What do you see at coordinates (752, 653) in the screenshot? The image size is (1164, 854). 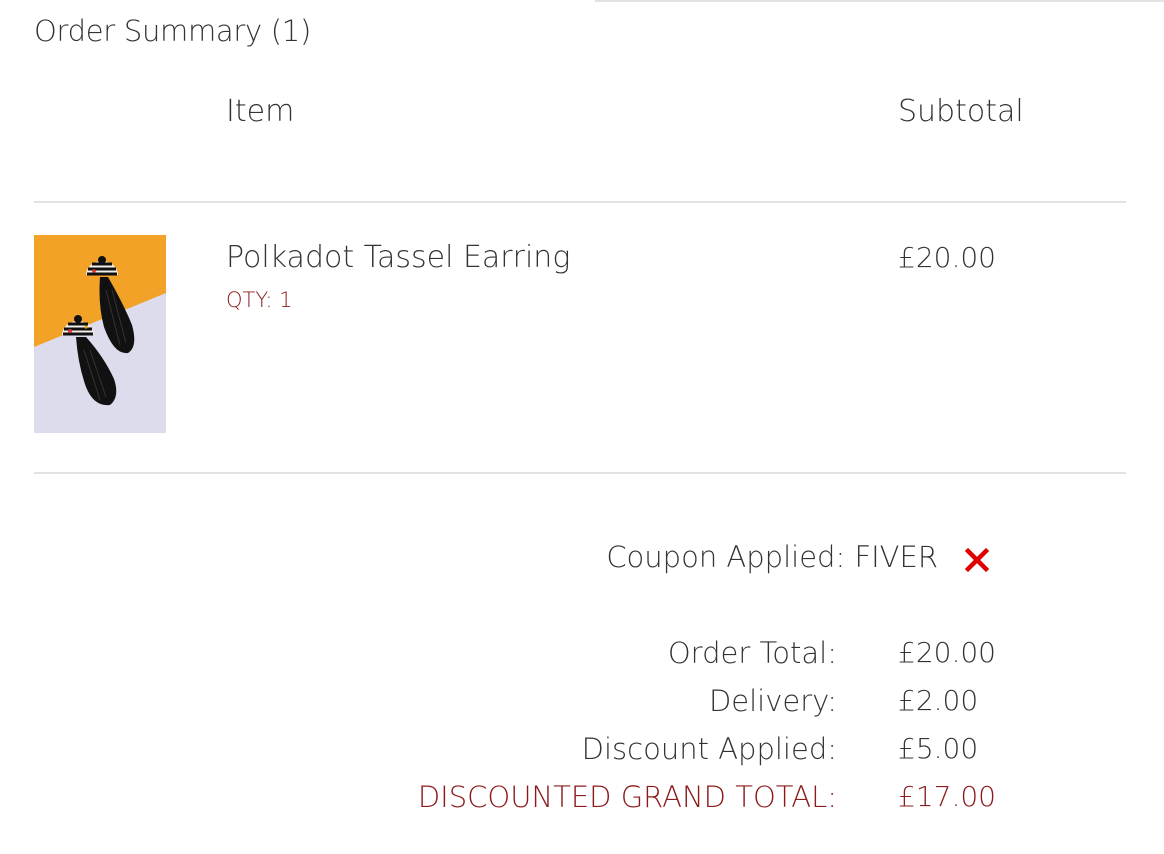 I see `order-total-label: Order Total:` at bounding box center [752, 653].